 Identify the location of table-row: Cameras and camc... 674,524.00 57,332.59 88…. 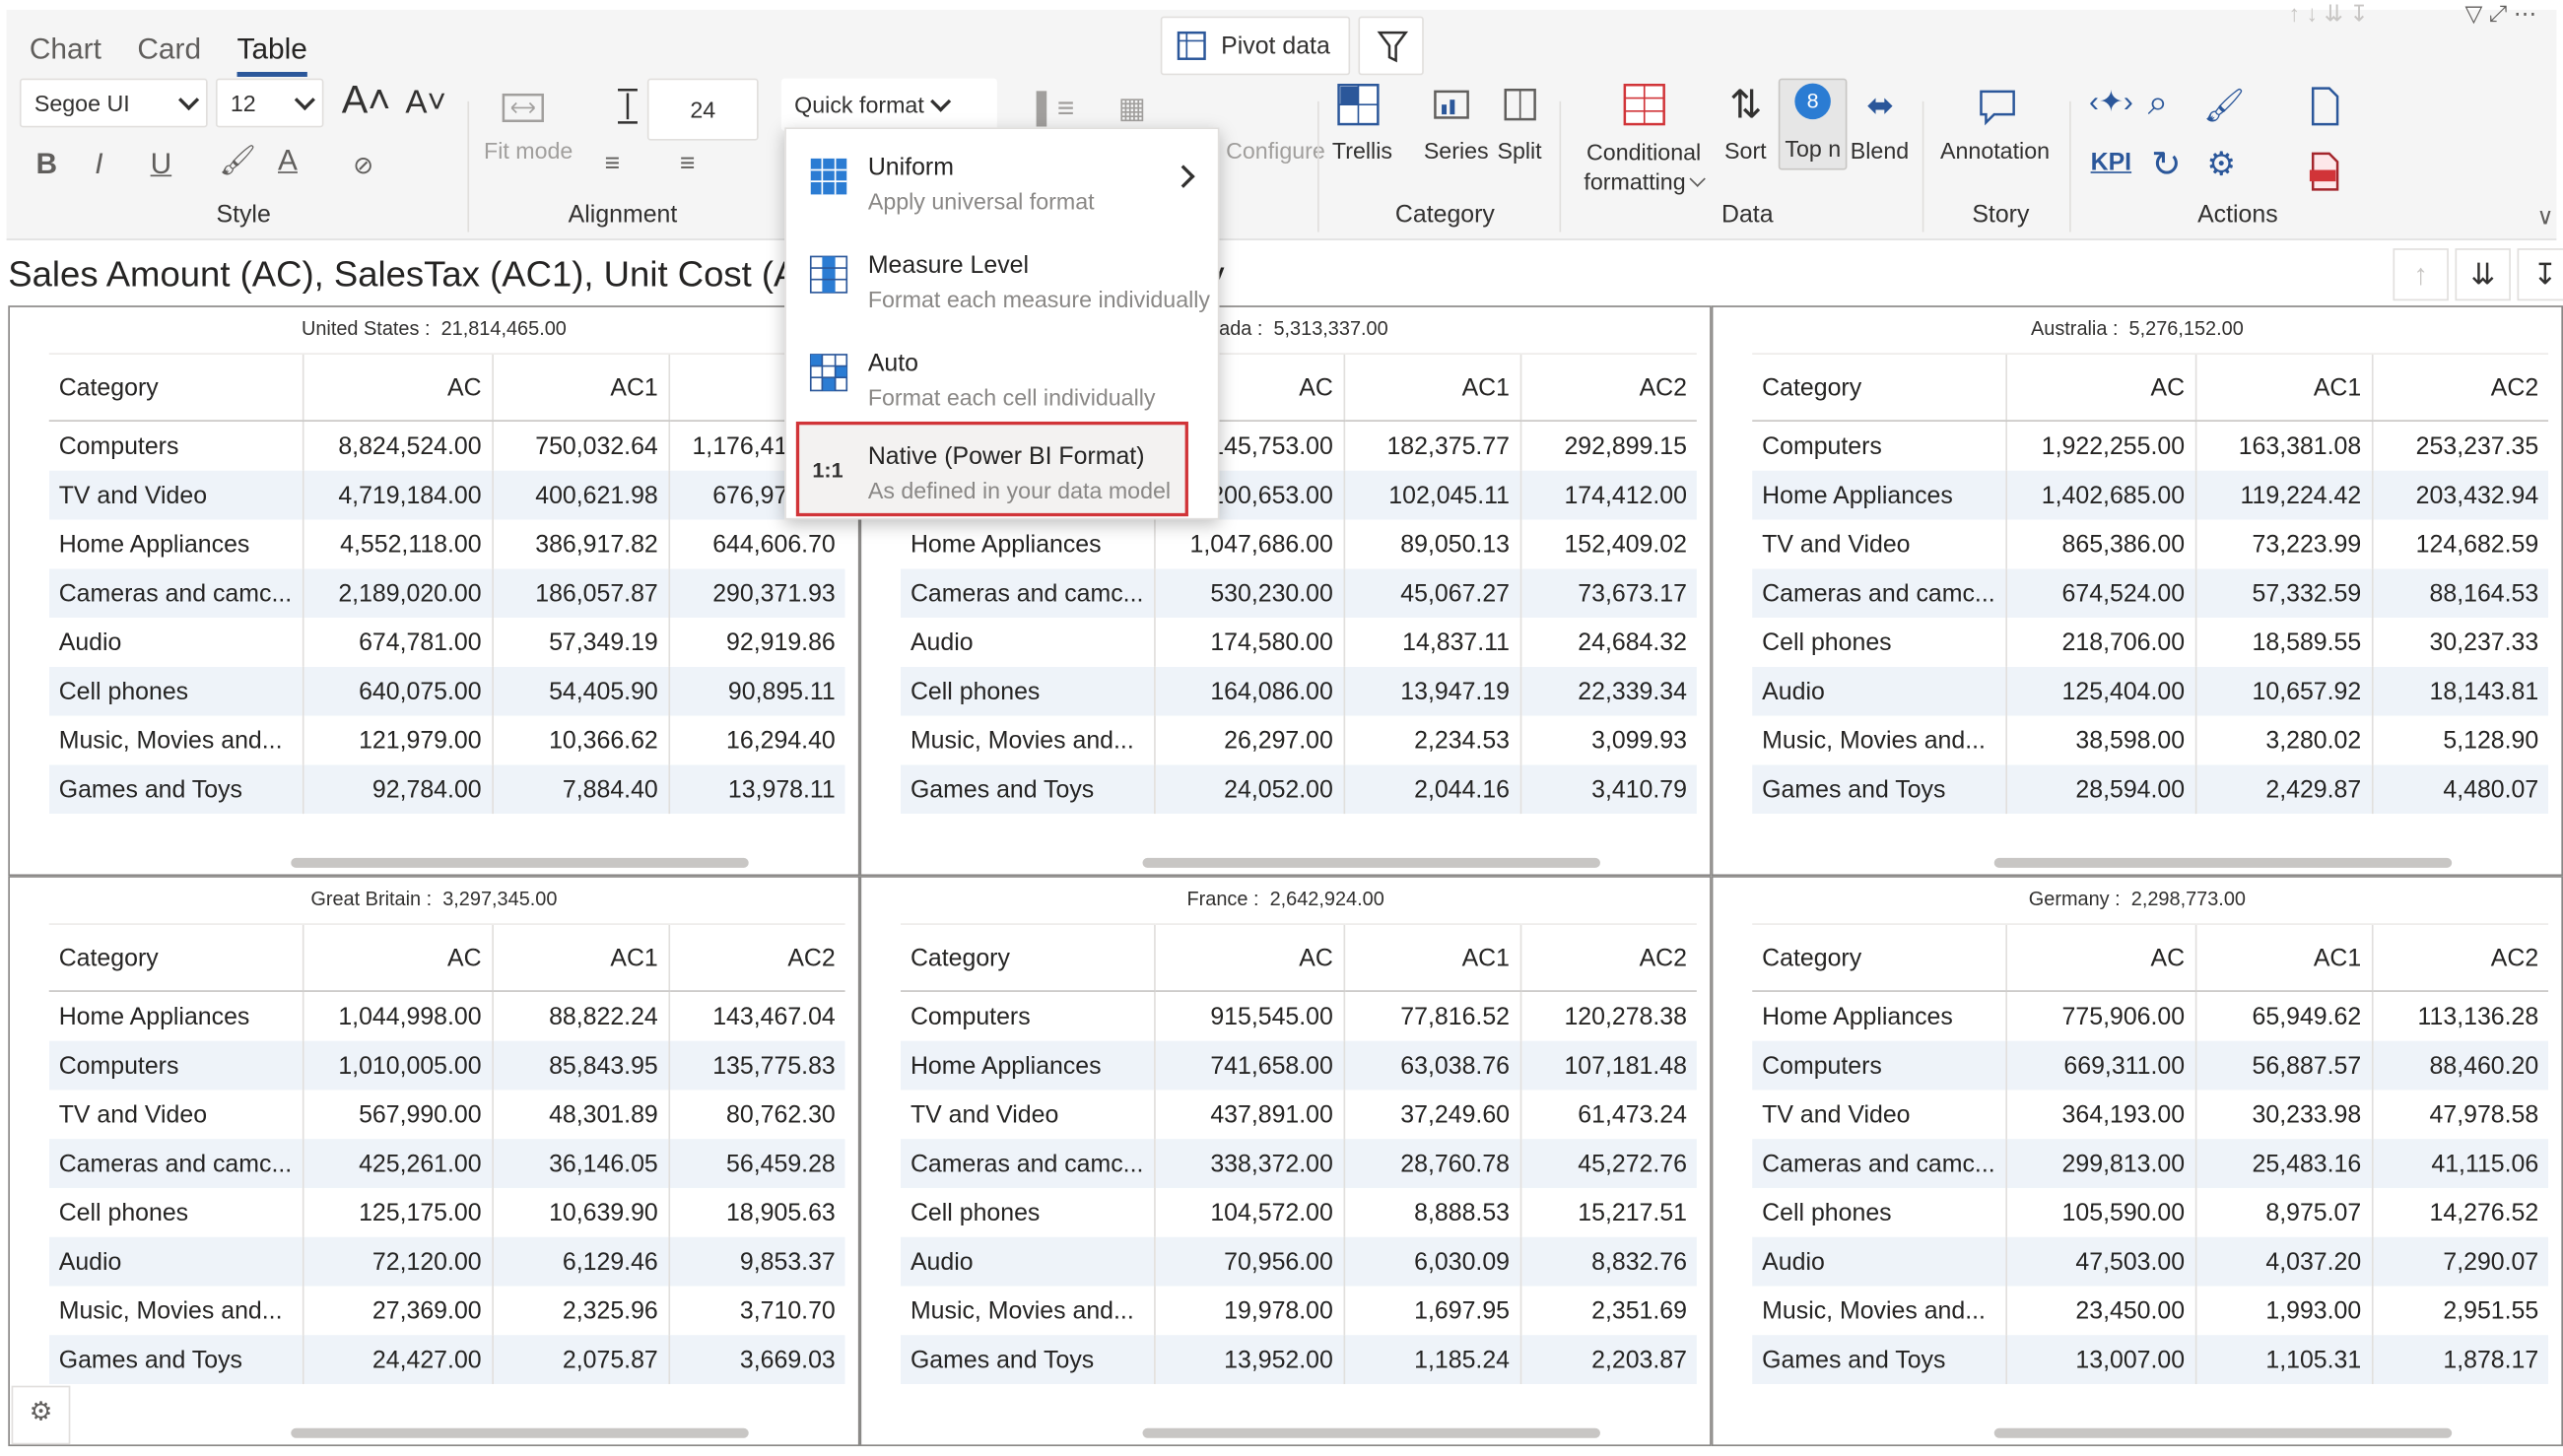
(2151, 593).